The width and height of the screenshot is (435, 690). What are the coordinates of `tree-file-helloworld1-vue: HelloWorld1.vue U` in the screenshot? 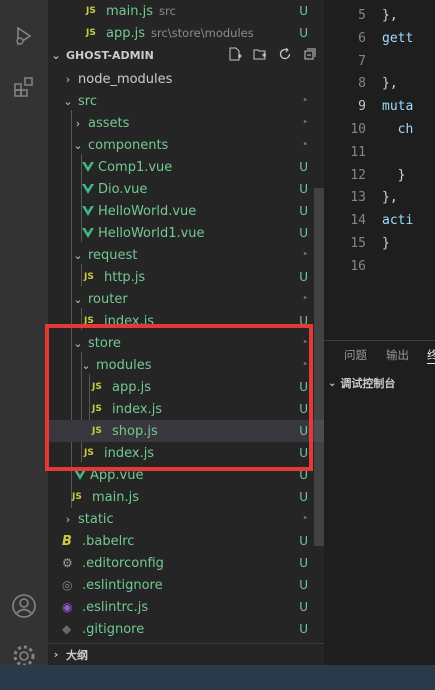 It's located at (186, 233).